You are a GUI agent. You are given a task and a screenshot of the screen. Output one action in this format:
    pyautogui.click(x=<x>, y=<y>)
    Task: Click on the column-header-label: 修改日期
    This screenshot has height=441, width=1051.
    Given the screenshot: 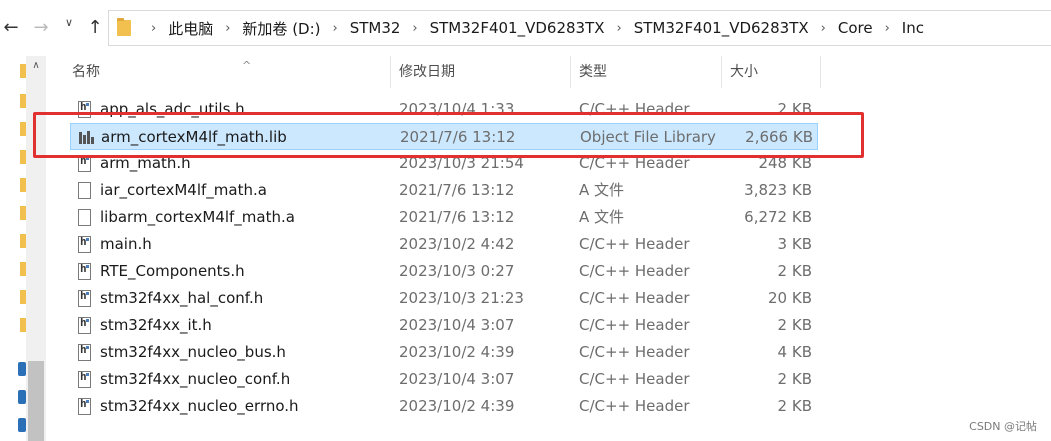 What is the action you would take?
    pyautogui.click(x=427, y=72)
    